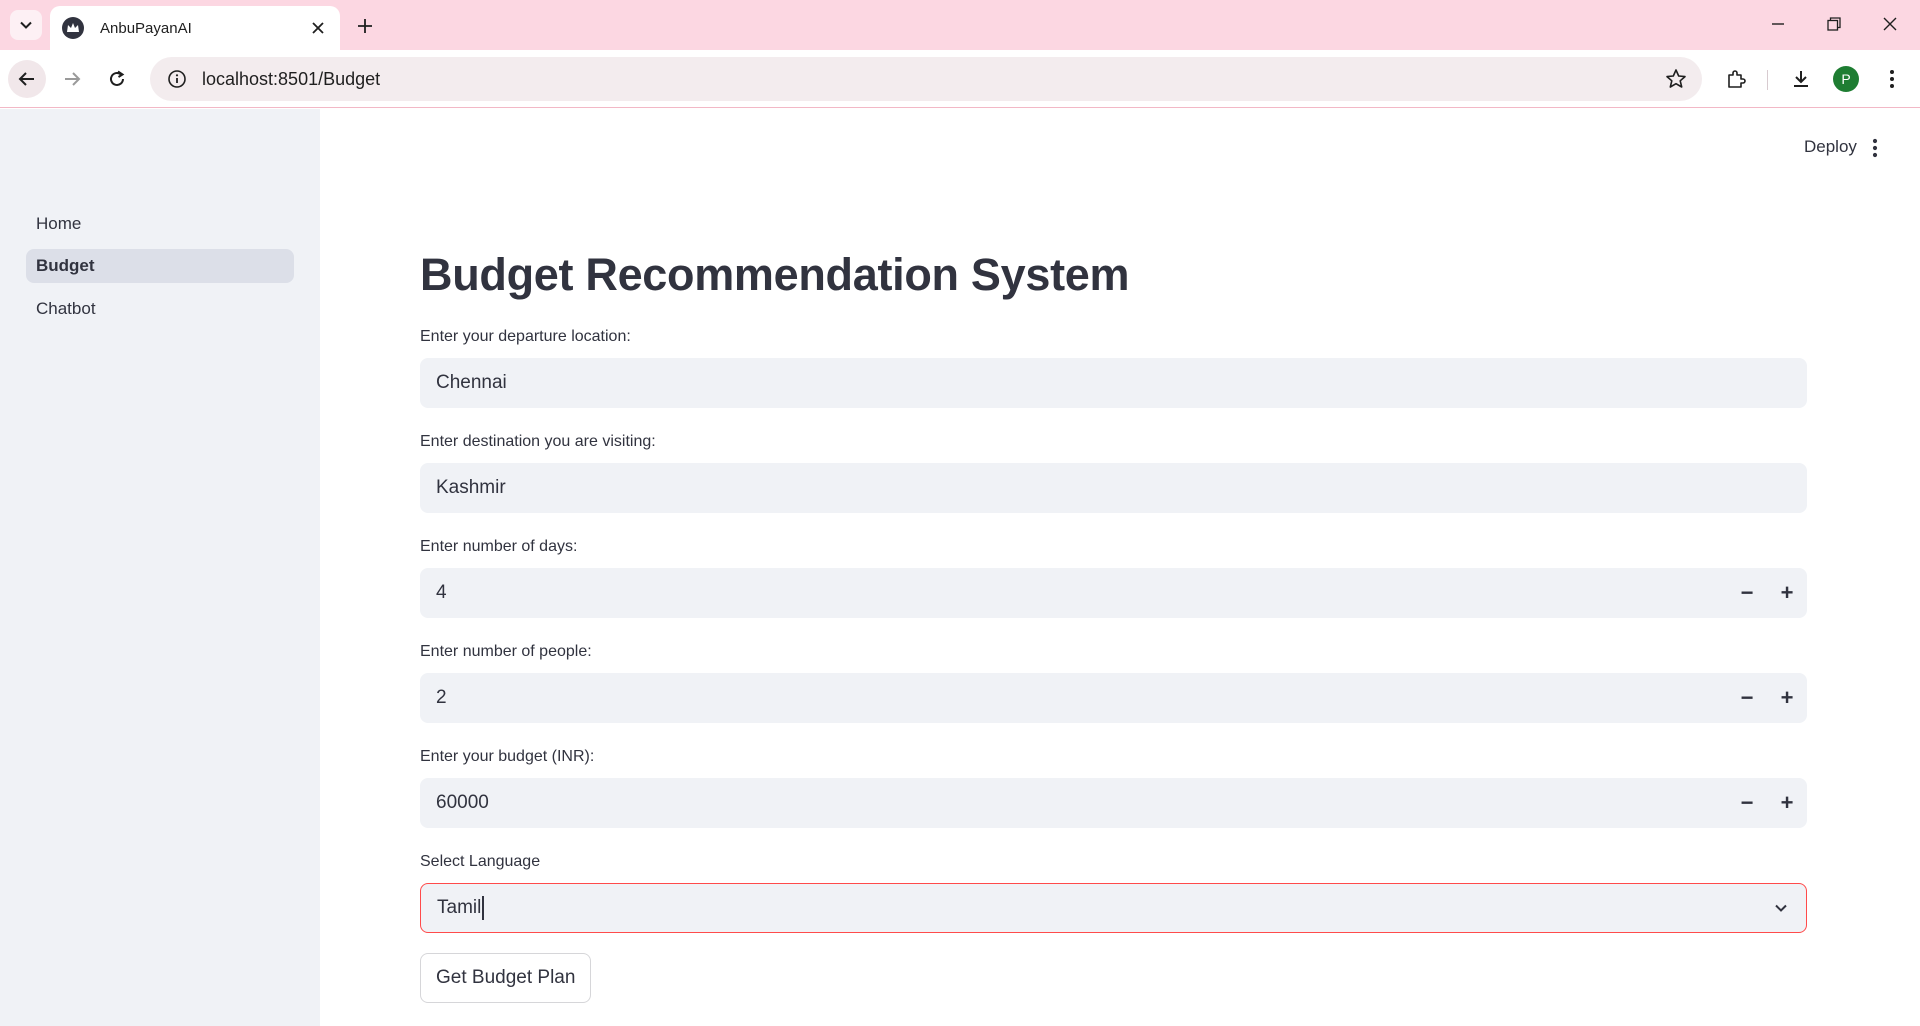 Image resolution: width=1920 pixels, height=1026 pixels. I want to click on sidebar-item-label: Chatbot, so click(66, 308).